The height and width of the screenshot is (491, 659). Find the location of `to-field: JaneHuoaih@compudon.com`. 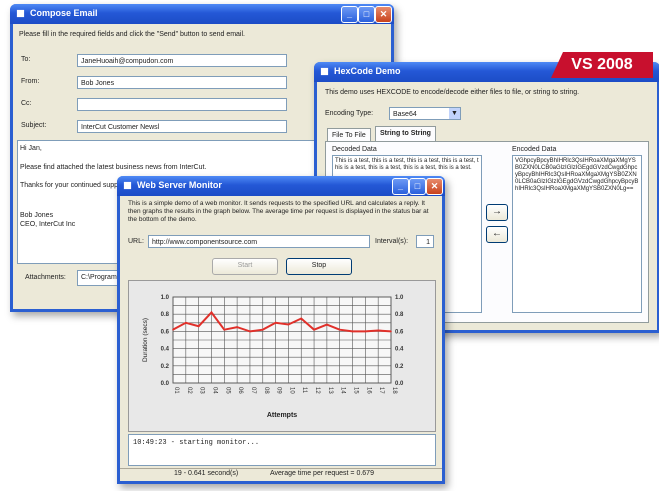

to-field: JaneHuoaih@compudon.com is located at coordinates (182, 60).